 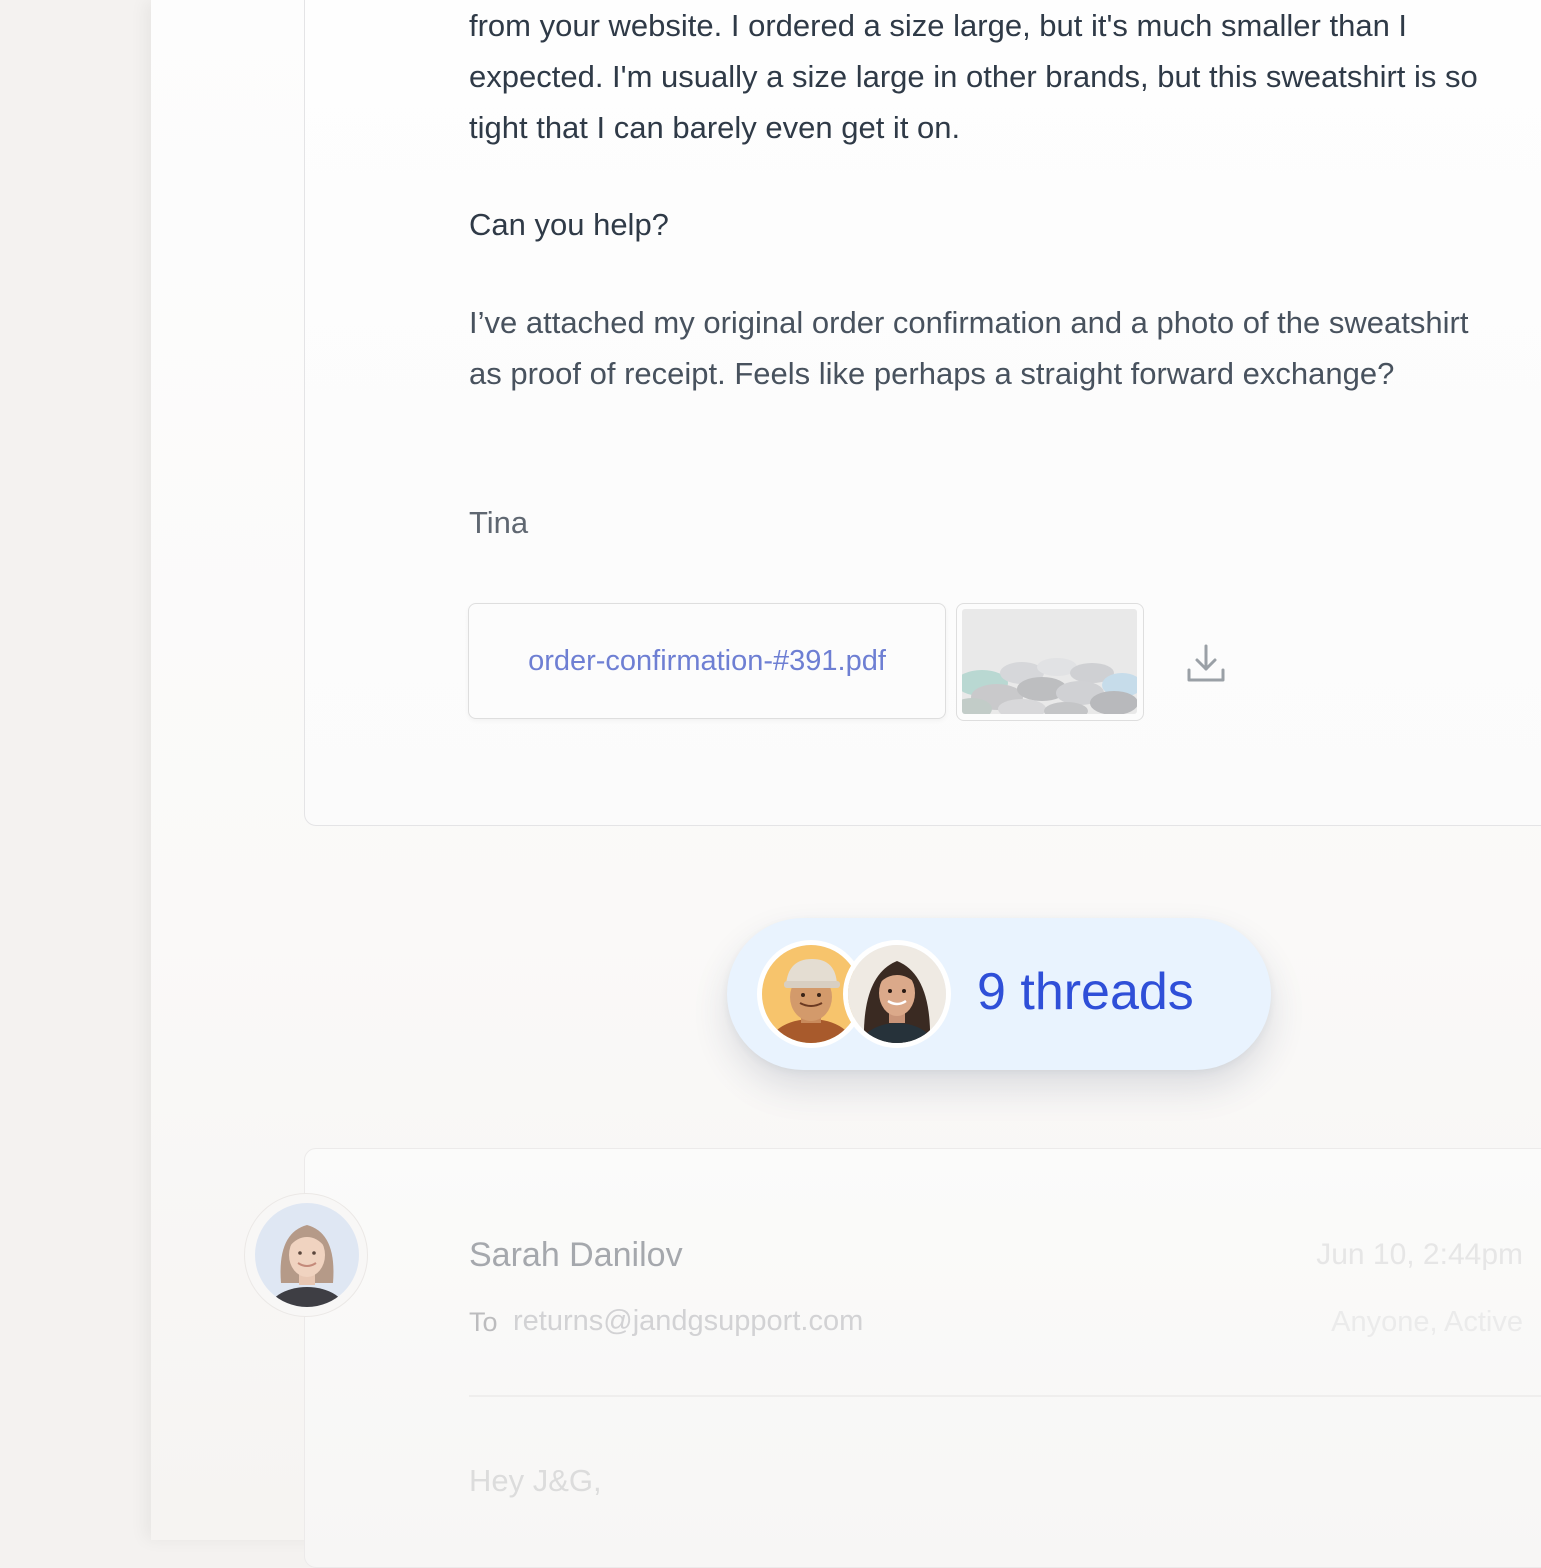 I want to click on sweatshirt-photo-thumbnail, so click(x=1049, y=661).